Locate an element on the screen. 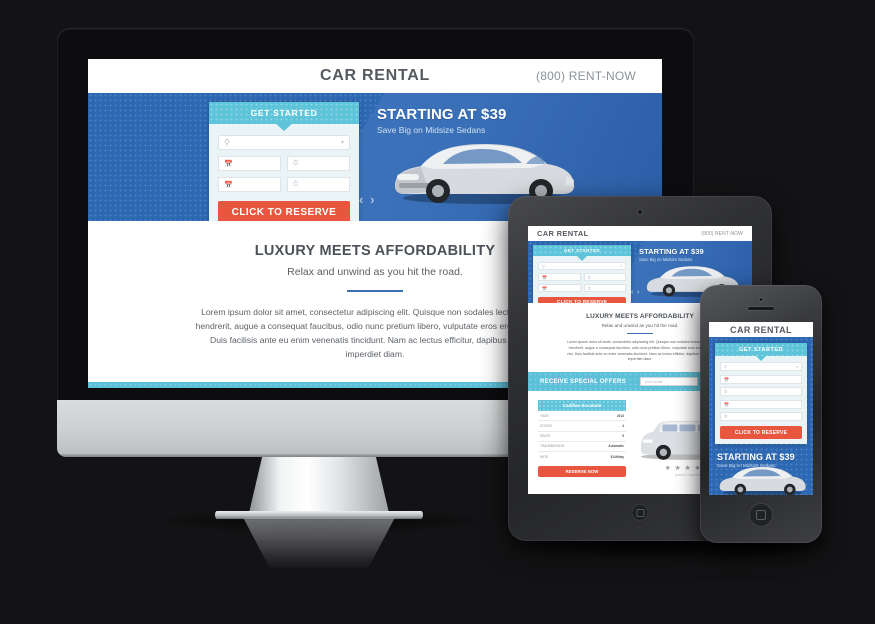  table-row: SEATS 5 is located at coordinates (582, 437).